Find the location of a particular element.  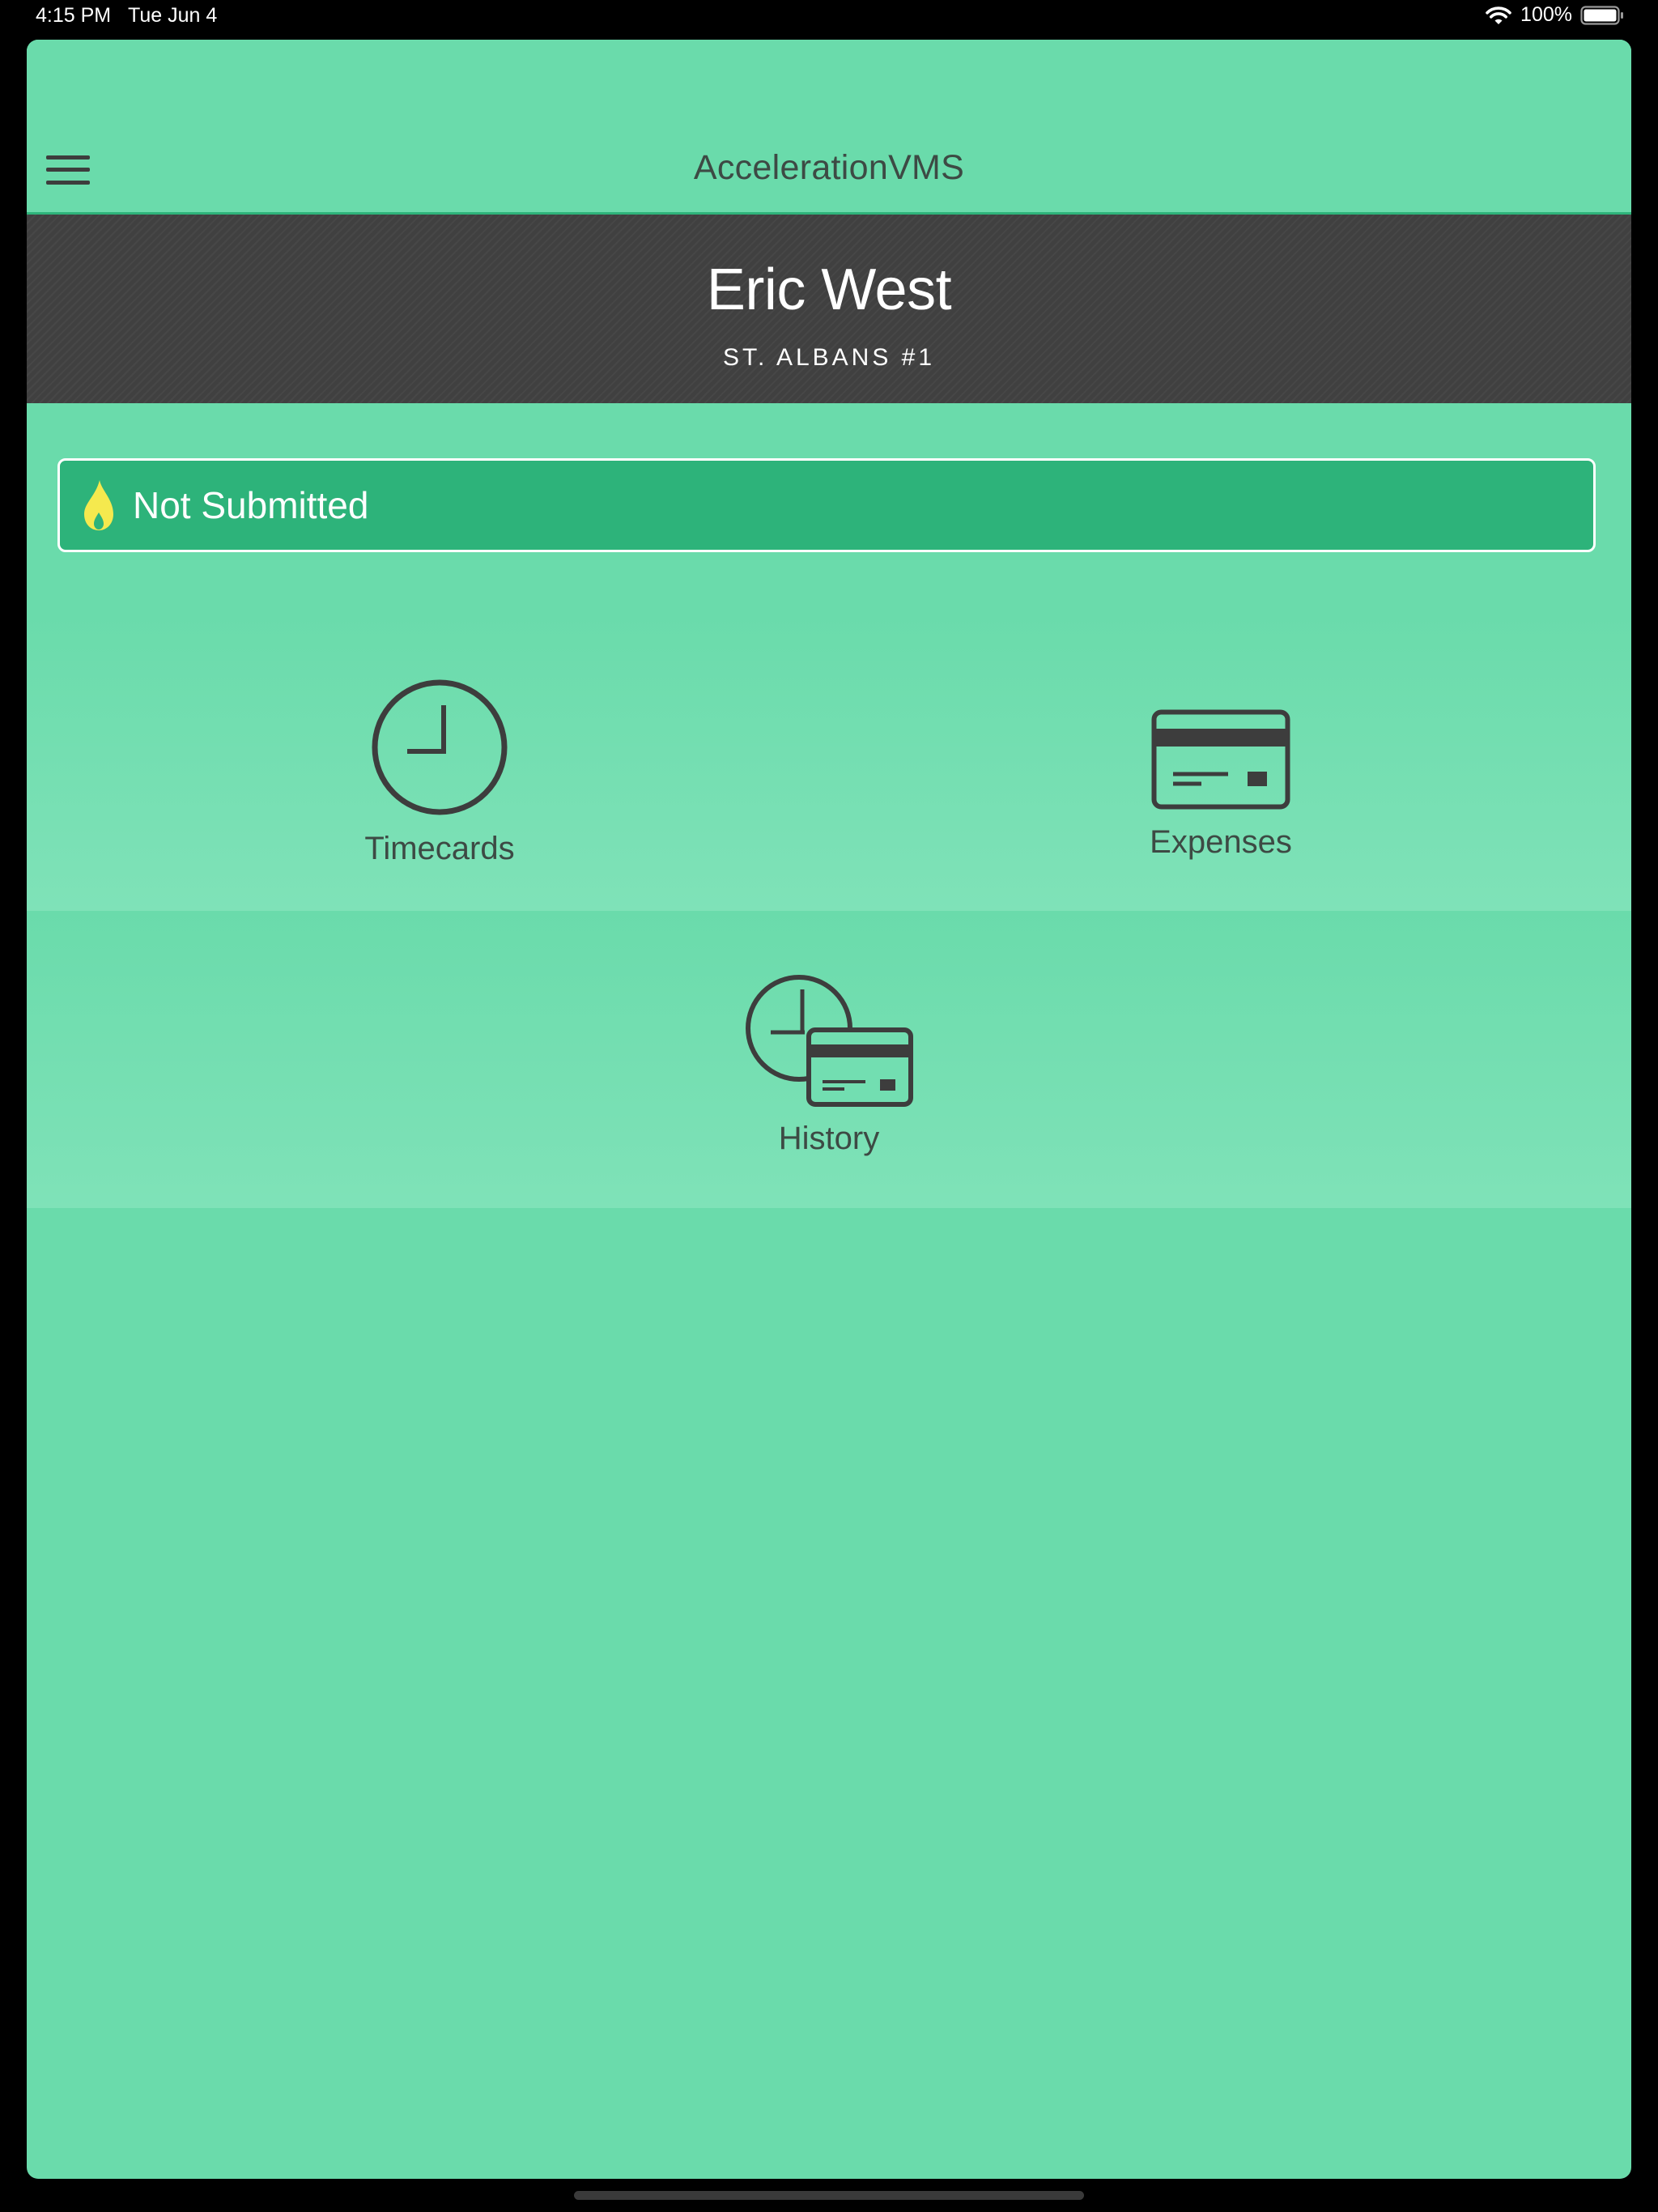

clock-card-icon is located at coordinates (829, 1041).